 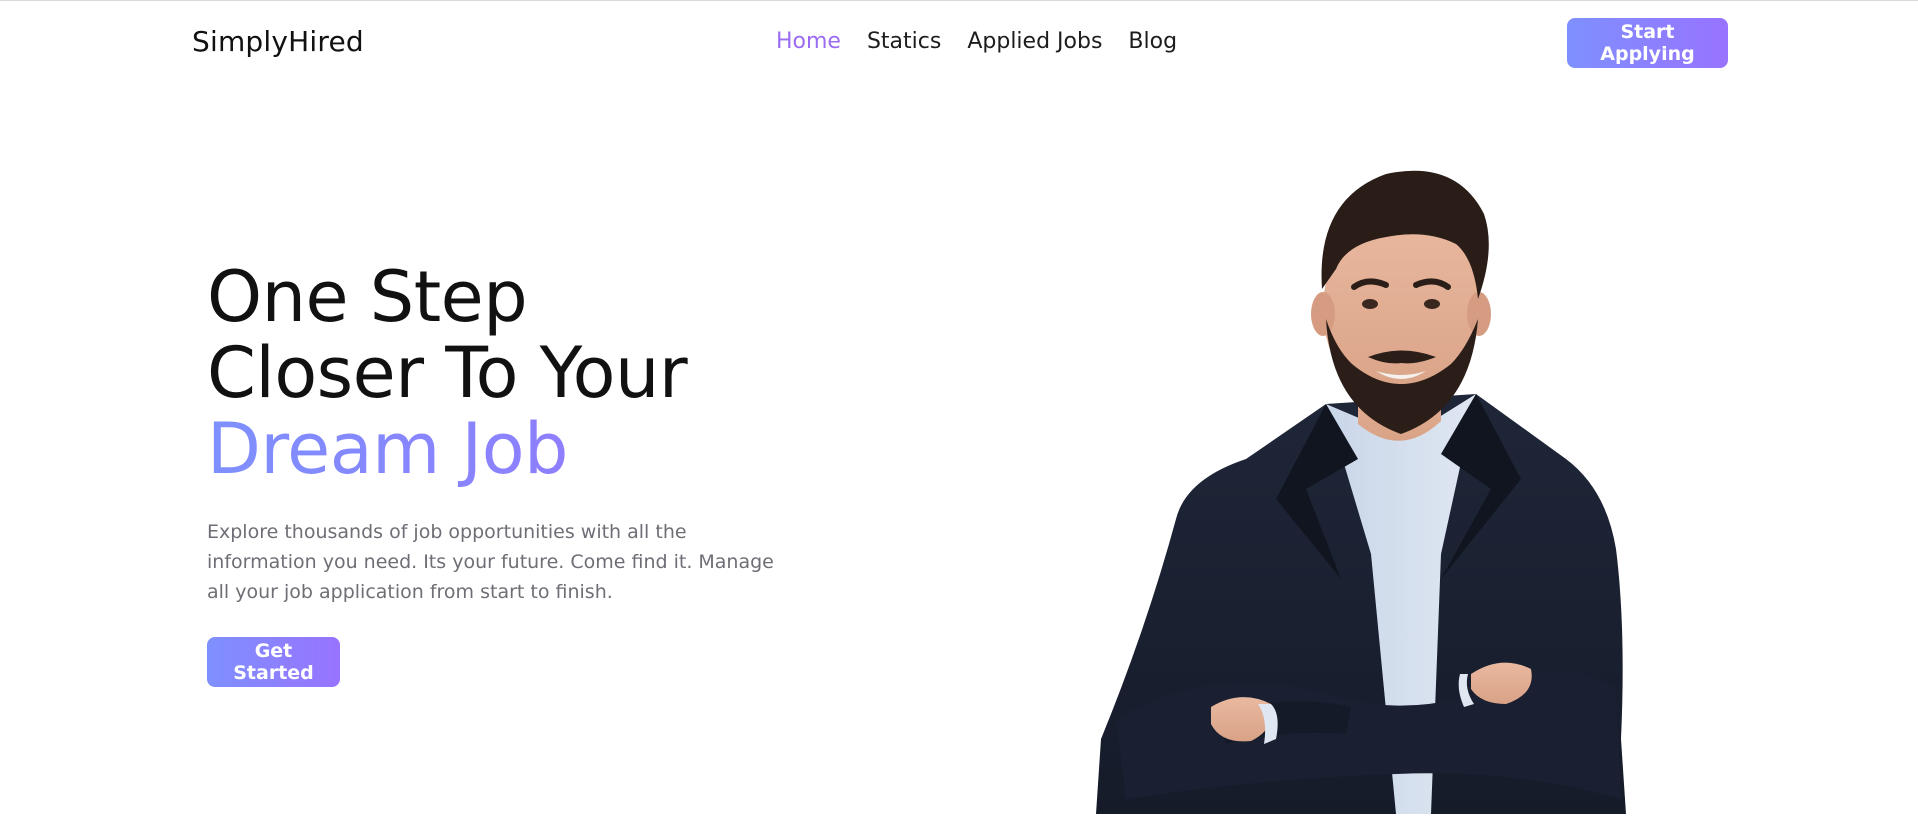 What do you see at coordinates (278, 41) in the screenshot?
I see `brand-logo: SimplyHired` at bounding box center [278, 41].